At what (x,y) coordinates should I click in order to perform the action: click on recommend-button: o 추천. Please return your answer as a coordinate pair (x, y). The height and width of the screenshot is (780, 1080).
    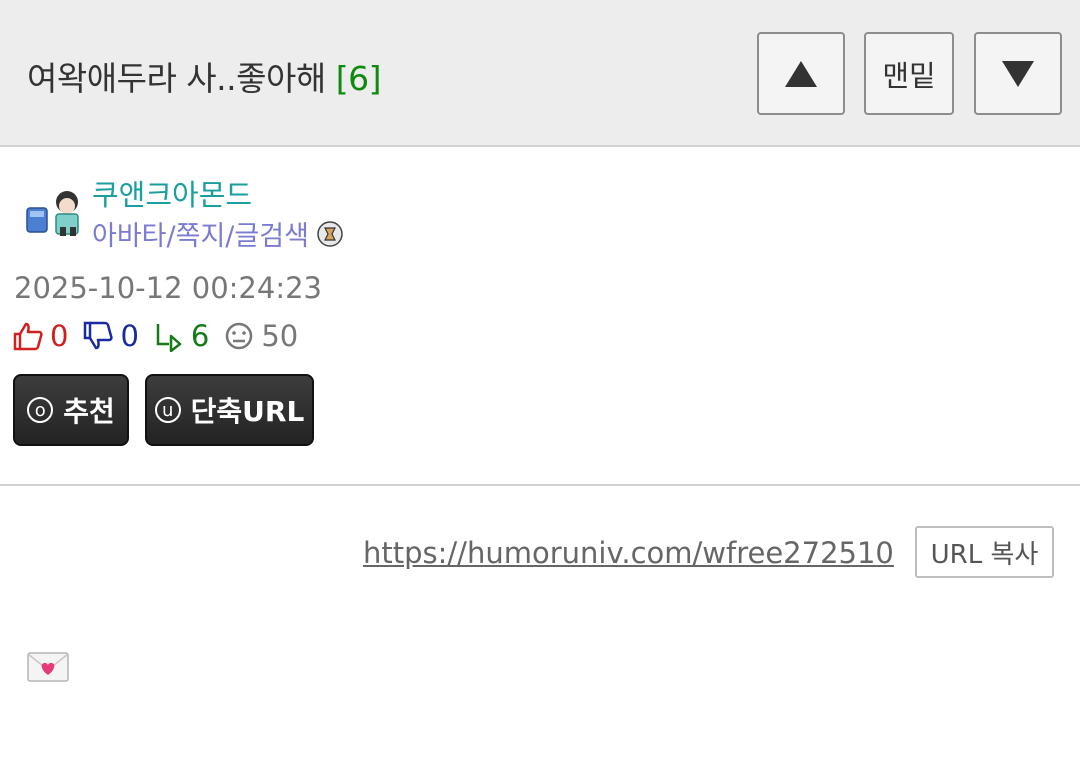
    Looking at the image, I should click on (71, 410).